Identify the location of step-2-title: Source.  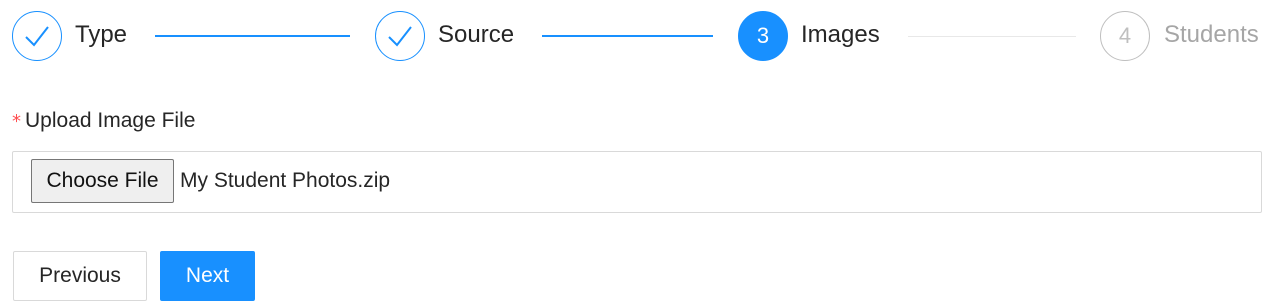
(476, 34).